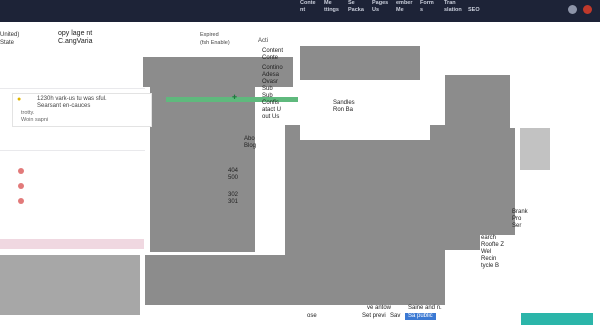  What do you see at coordinates (520, 212) in the screenshot?
I see `item-brank: Brank` at bounding box center [520, 212].